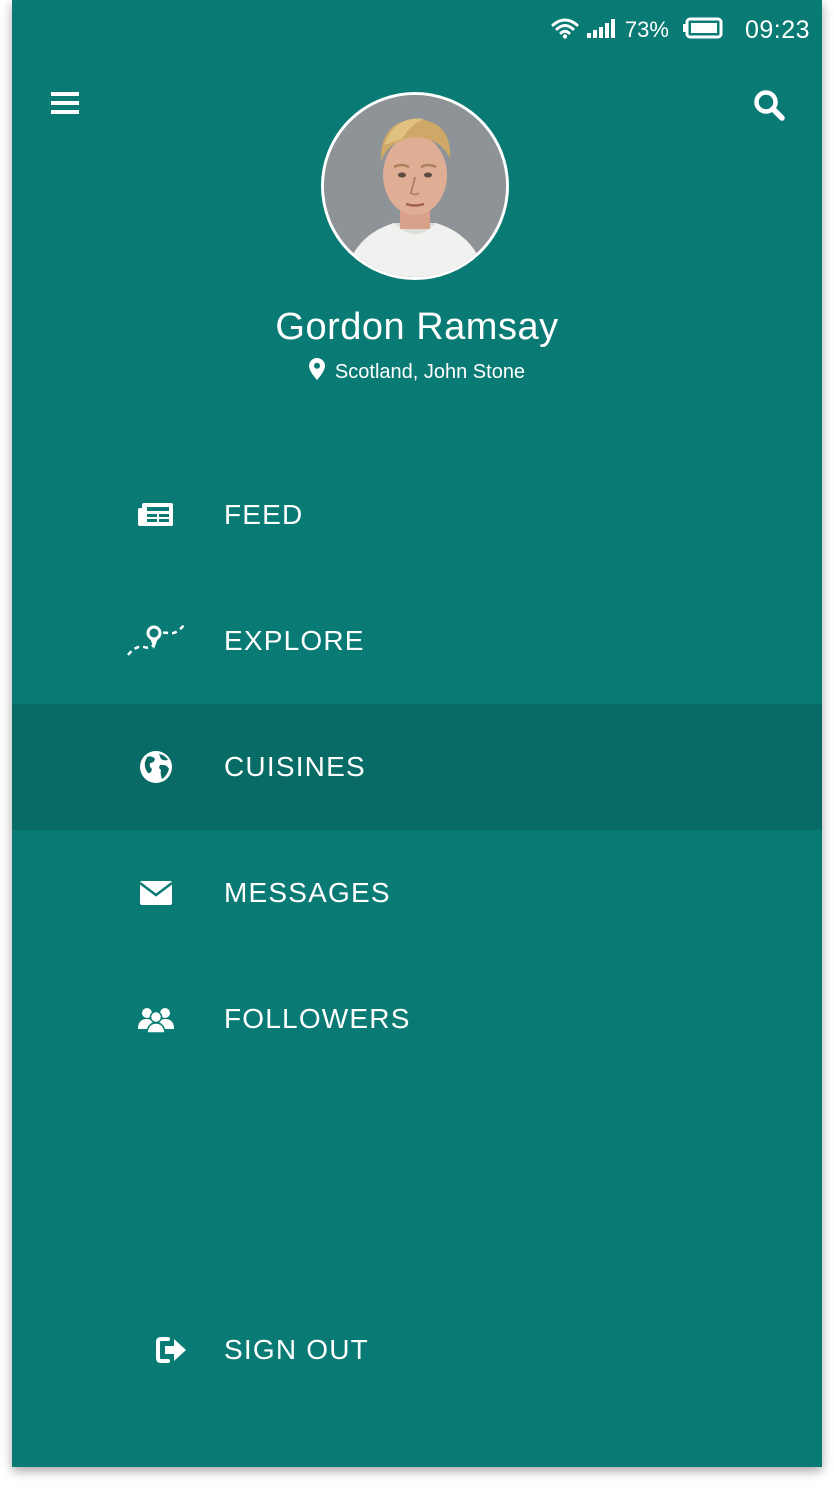 The height and width of the screenshot is (1491, 834). I want to click on nav-item-explore: EXPLORE, so click(417, 641).